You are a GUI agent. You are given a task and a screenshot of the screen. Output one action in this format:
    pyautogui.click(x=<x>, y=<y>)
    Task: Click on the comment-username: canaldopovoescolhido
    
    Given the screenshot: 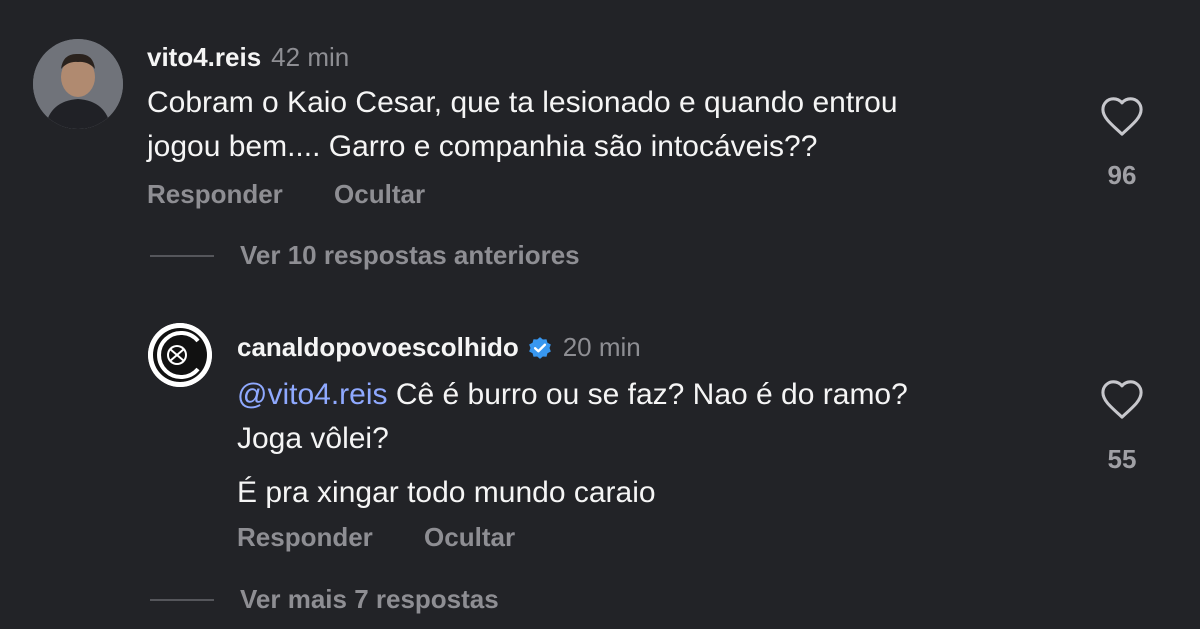 What is the action you would take?
    pyautogui.click(x=378, y=347)
    